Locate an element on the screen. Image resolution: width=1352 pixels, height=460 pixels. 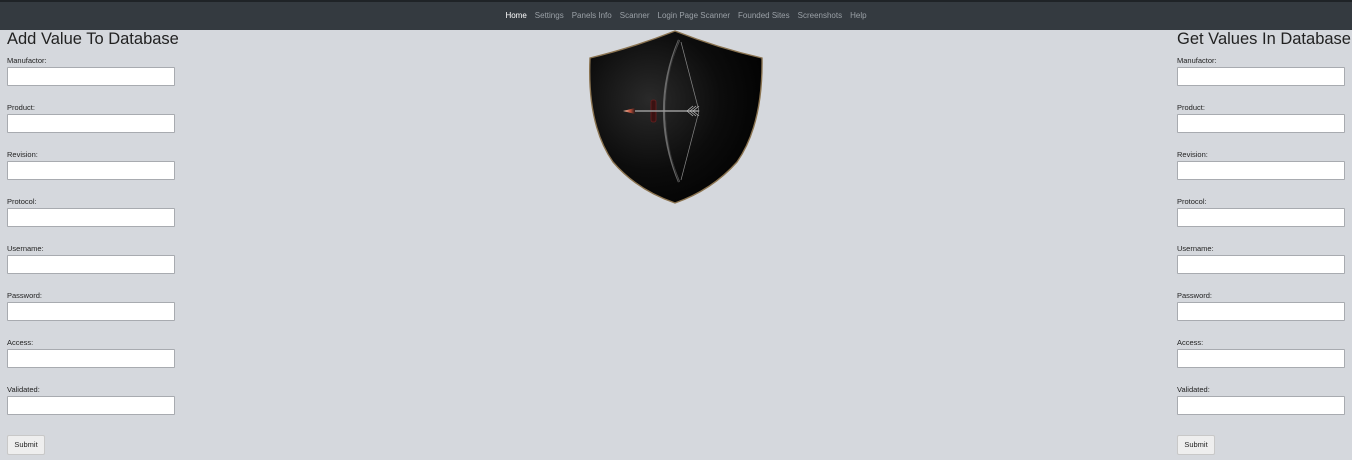
get-submit-button: Submit is located at coordinates (1196, 445).